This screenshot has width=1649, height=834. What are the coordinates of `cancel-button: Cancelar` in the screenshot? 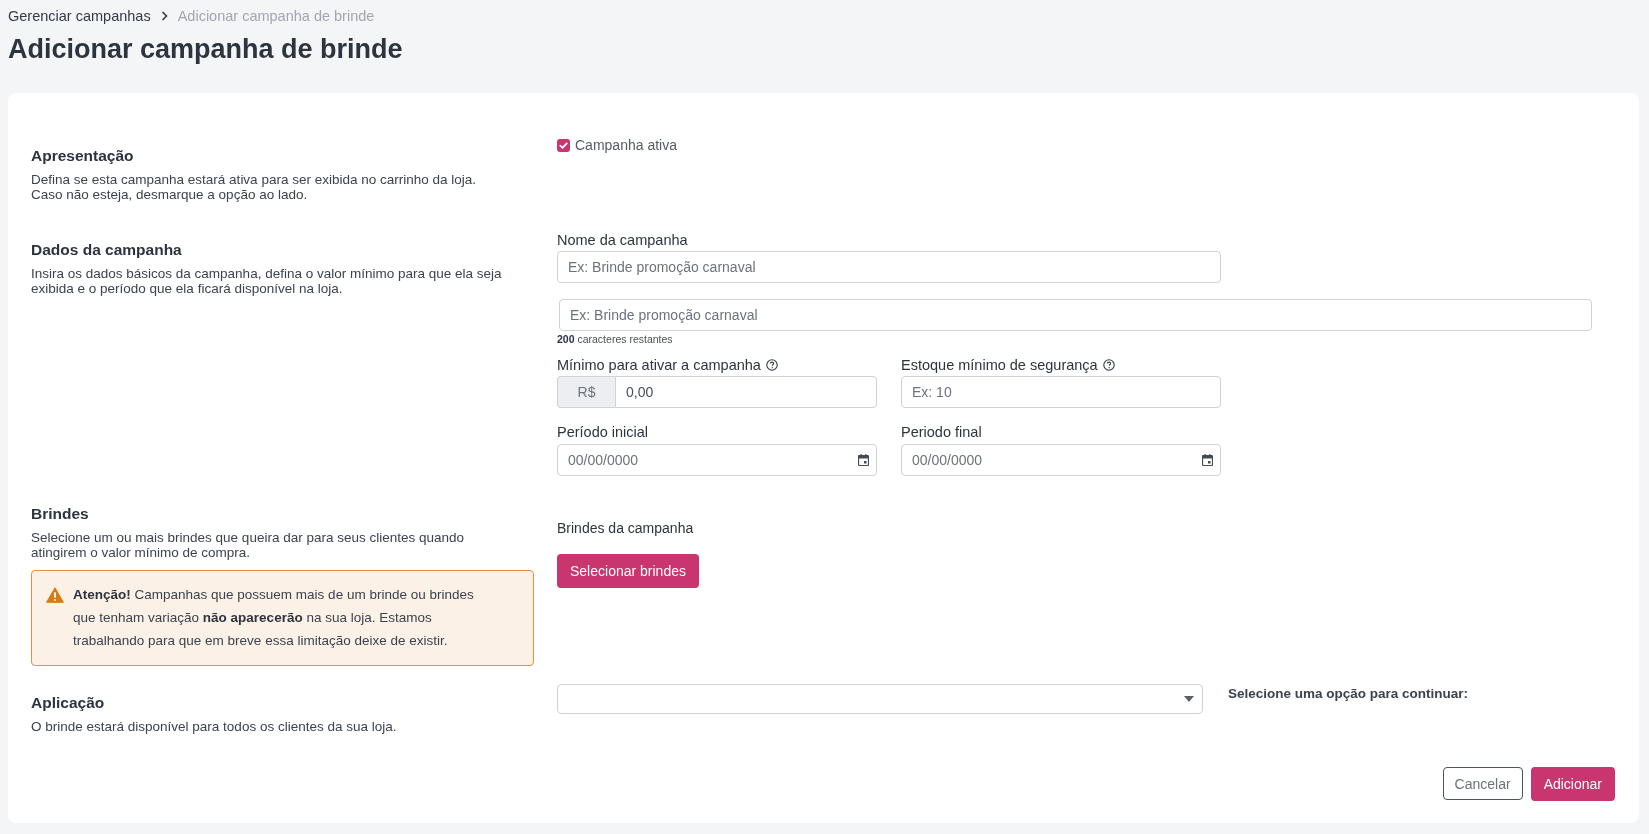 It's located at (1482, 783).